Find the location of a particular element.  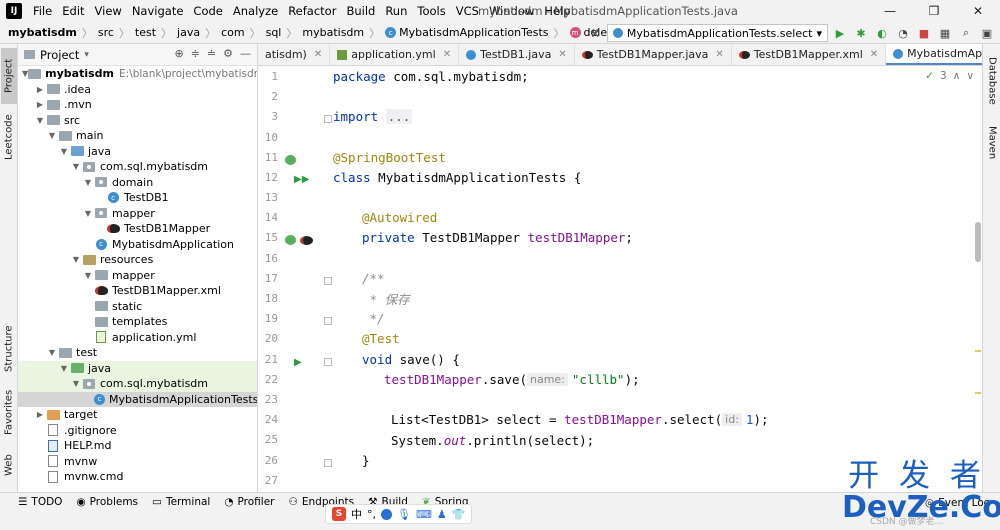

breadcrumb-test: test is located at coordinates (145, 32).